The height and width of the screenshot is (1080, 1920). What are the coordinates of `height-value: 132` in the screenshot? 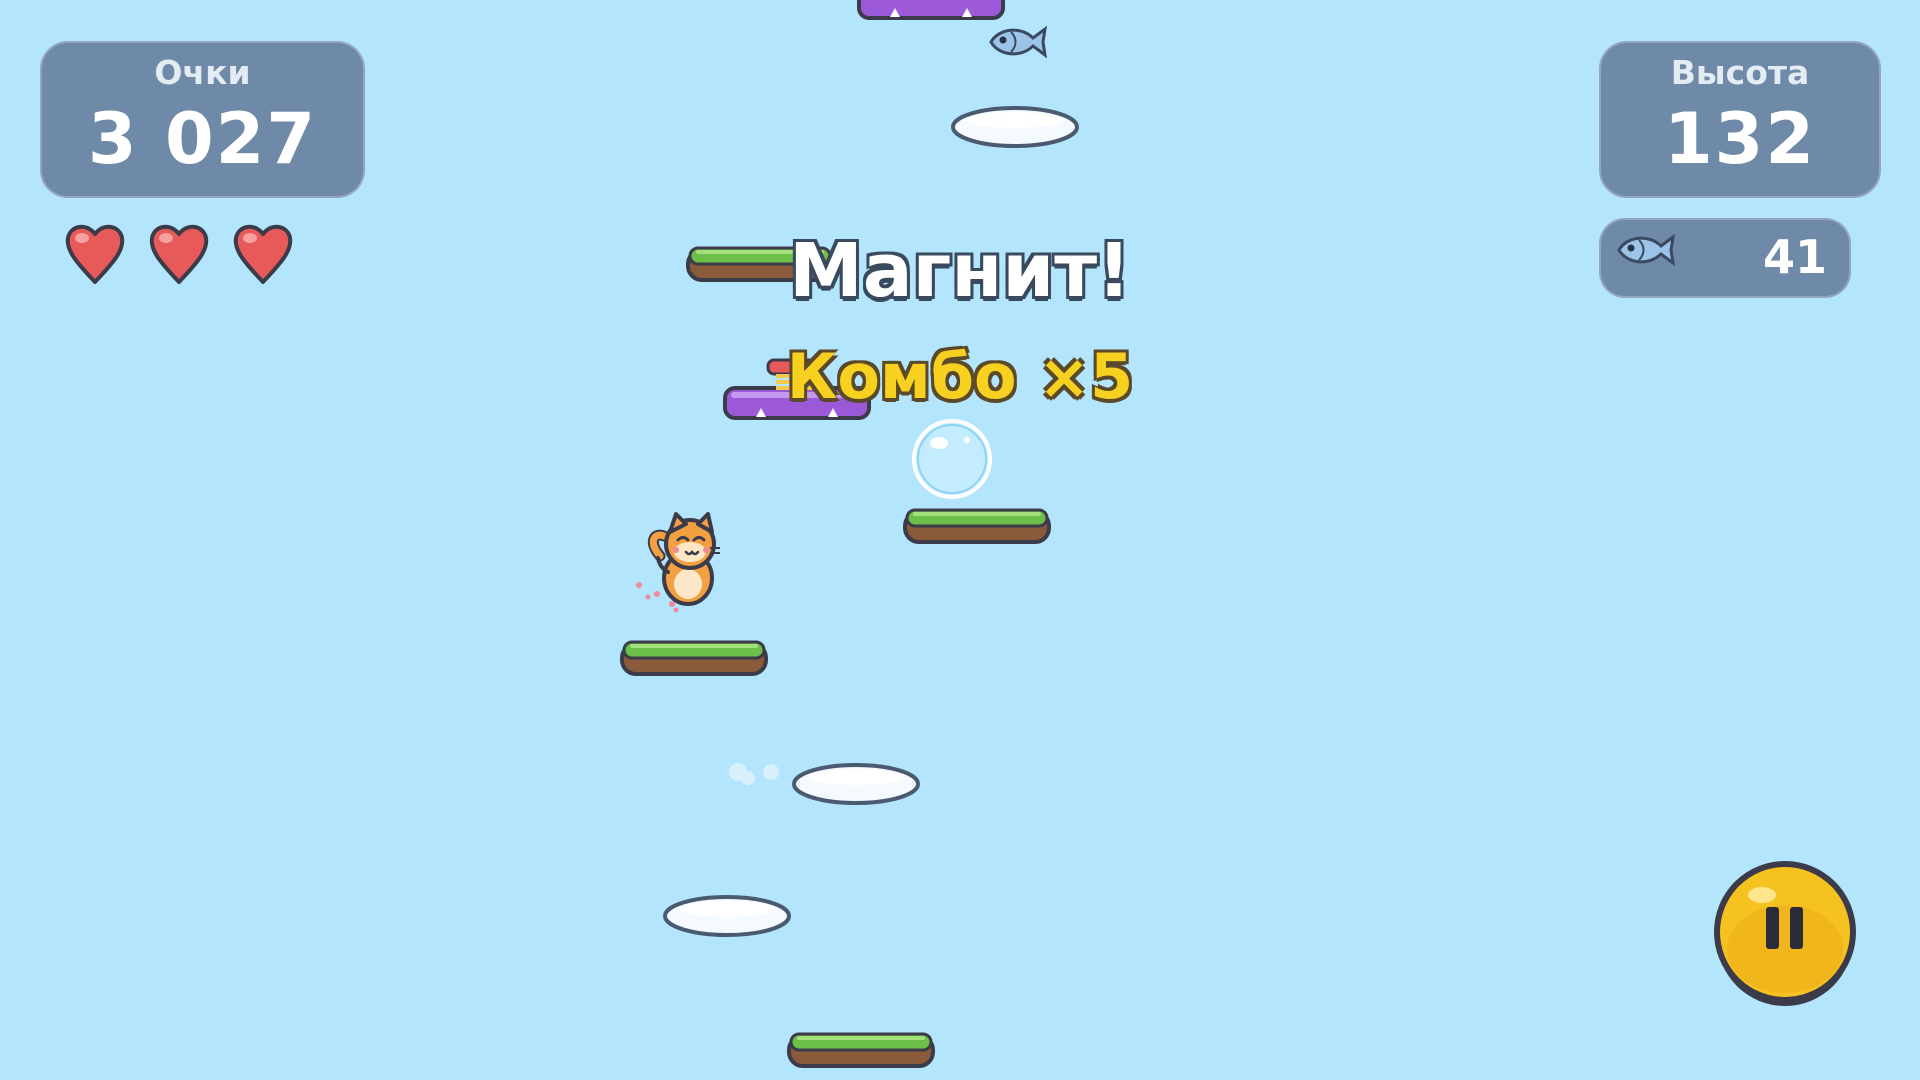 It's located at (1740, 139).